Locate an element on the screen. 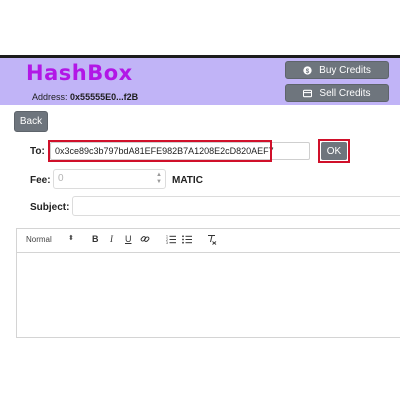  bold-button: B is located at coordinates (95, 239).